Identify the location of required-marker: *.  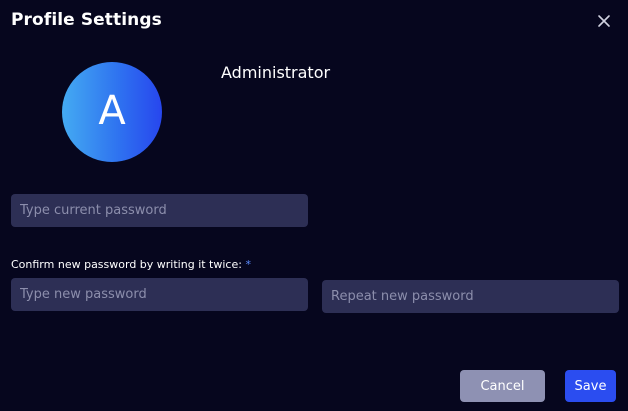
(248, 264).